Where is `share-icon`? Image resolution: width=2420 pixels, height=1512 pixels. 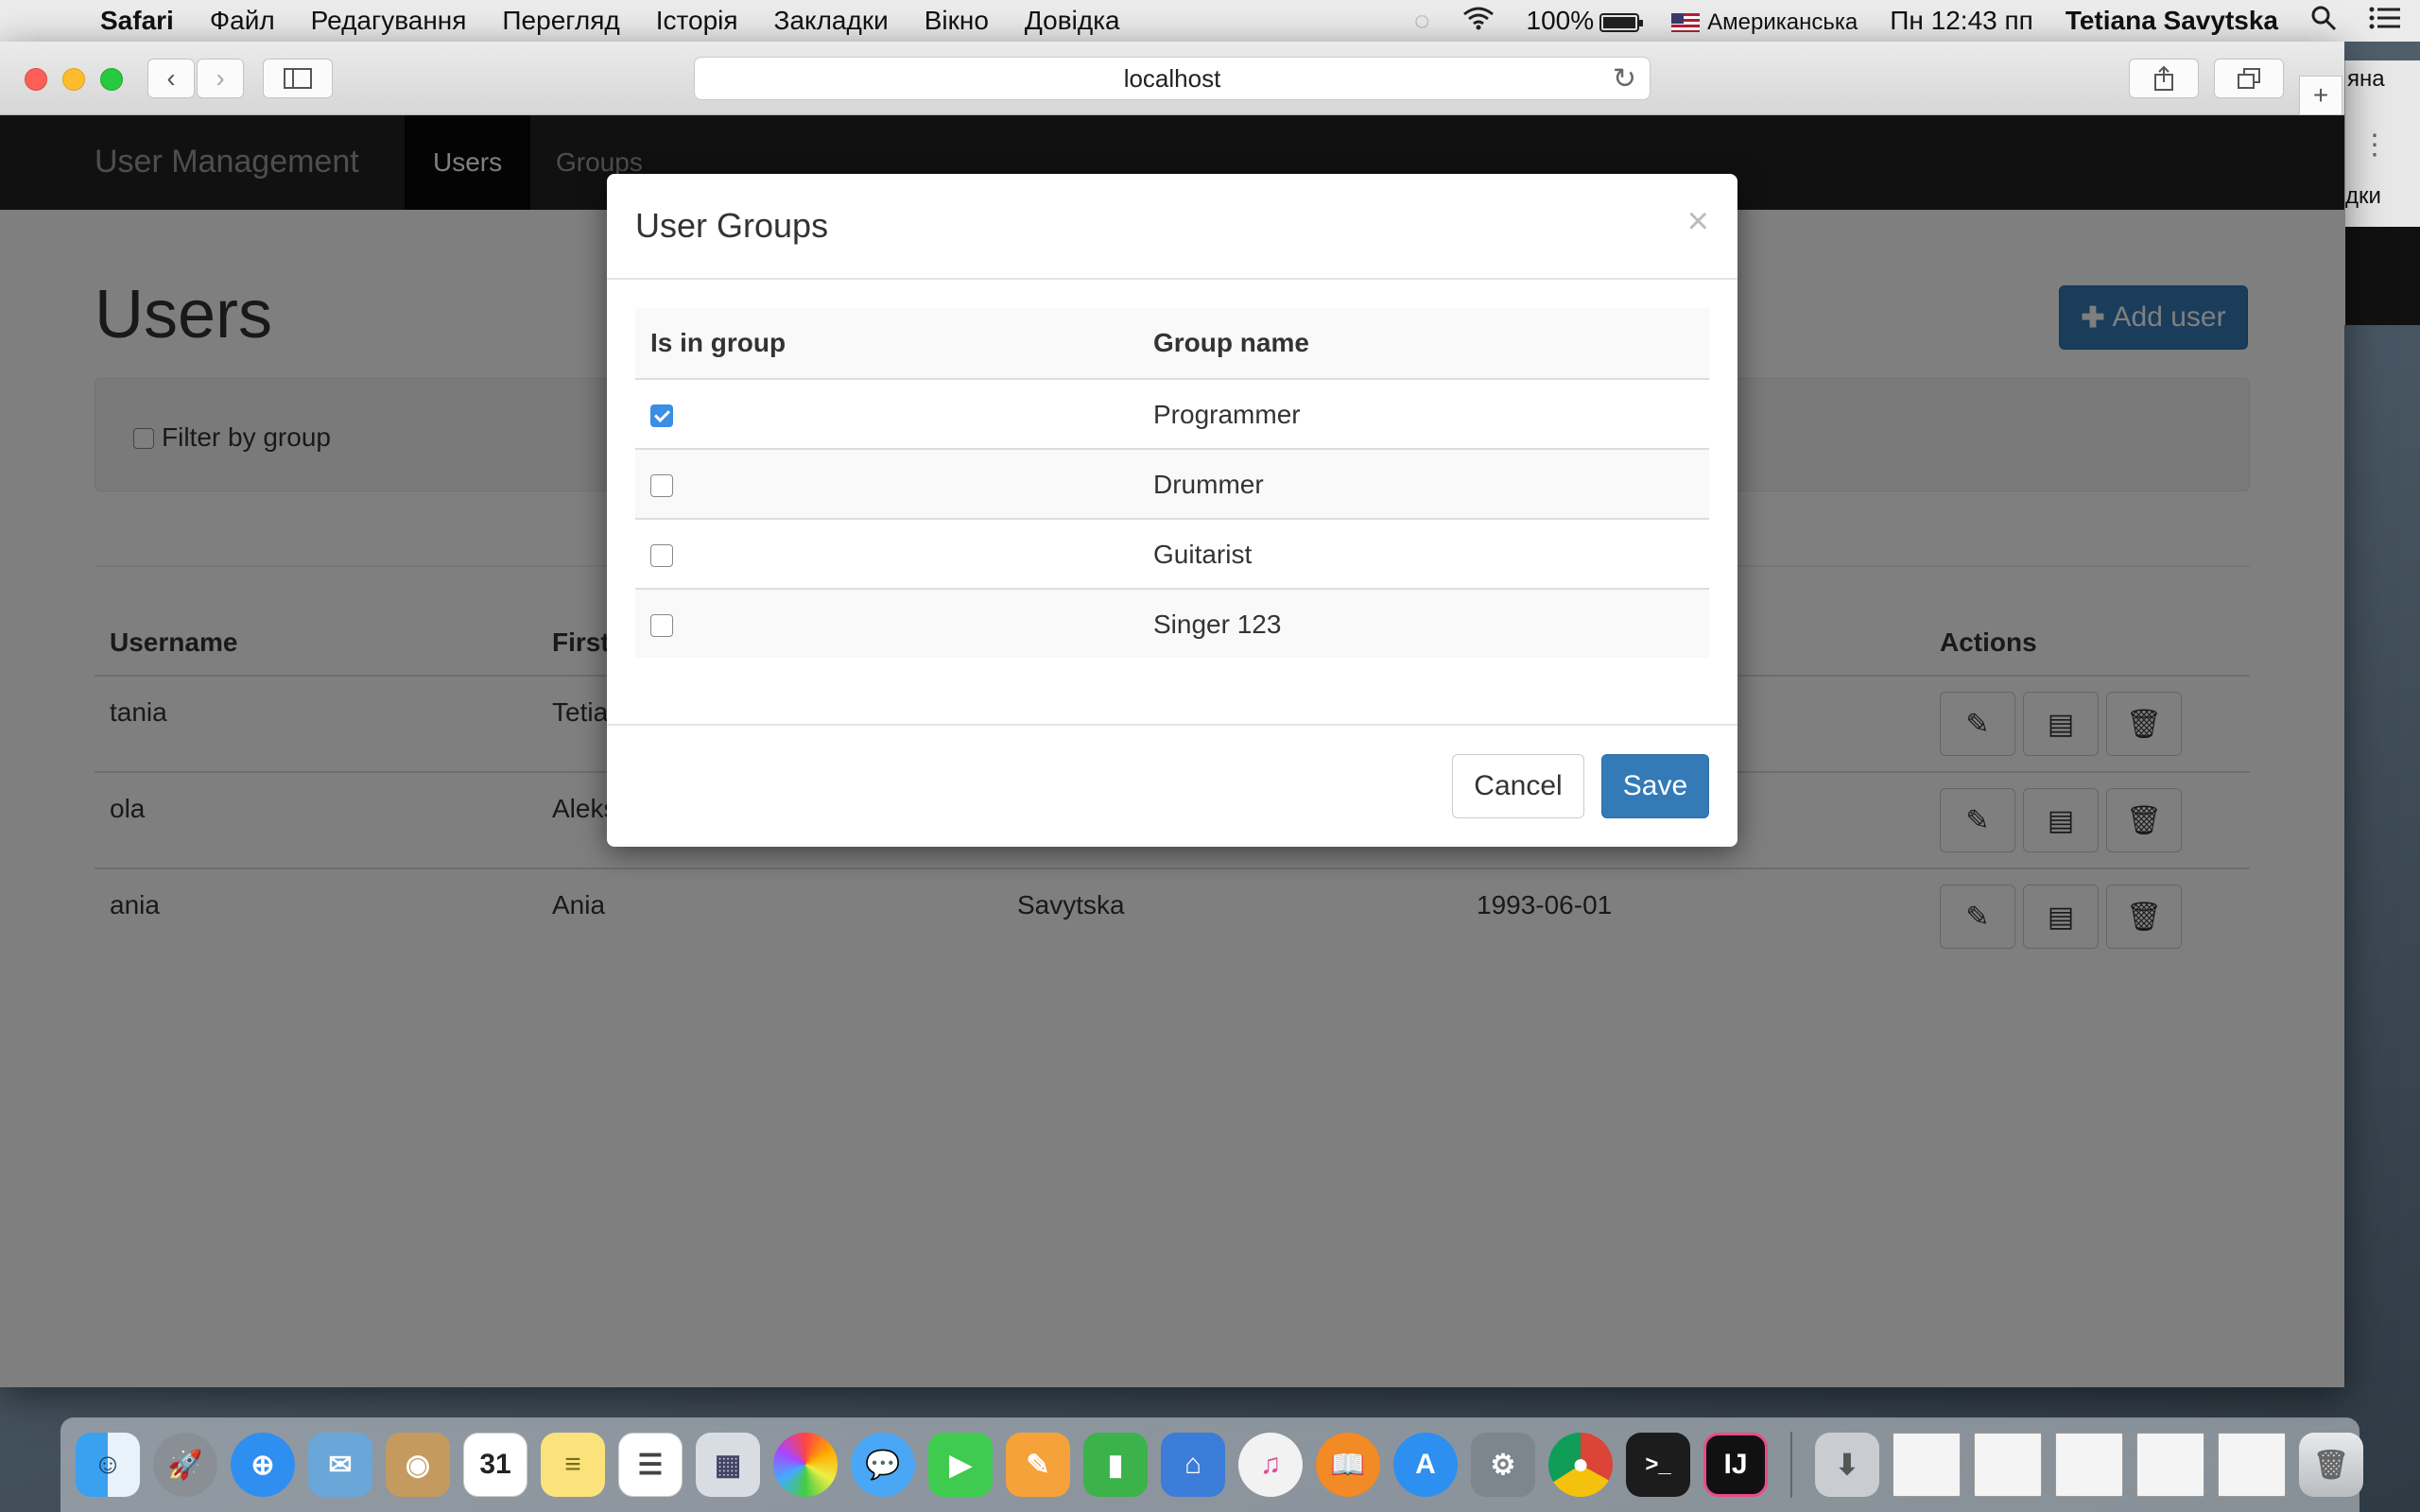
share-icon is located at coordinates (2163, 78).